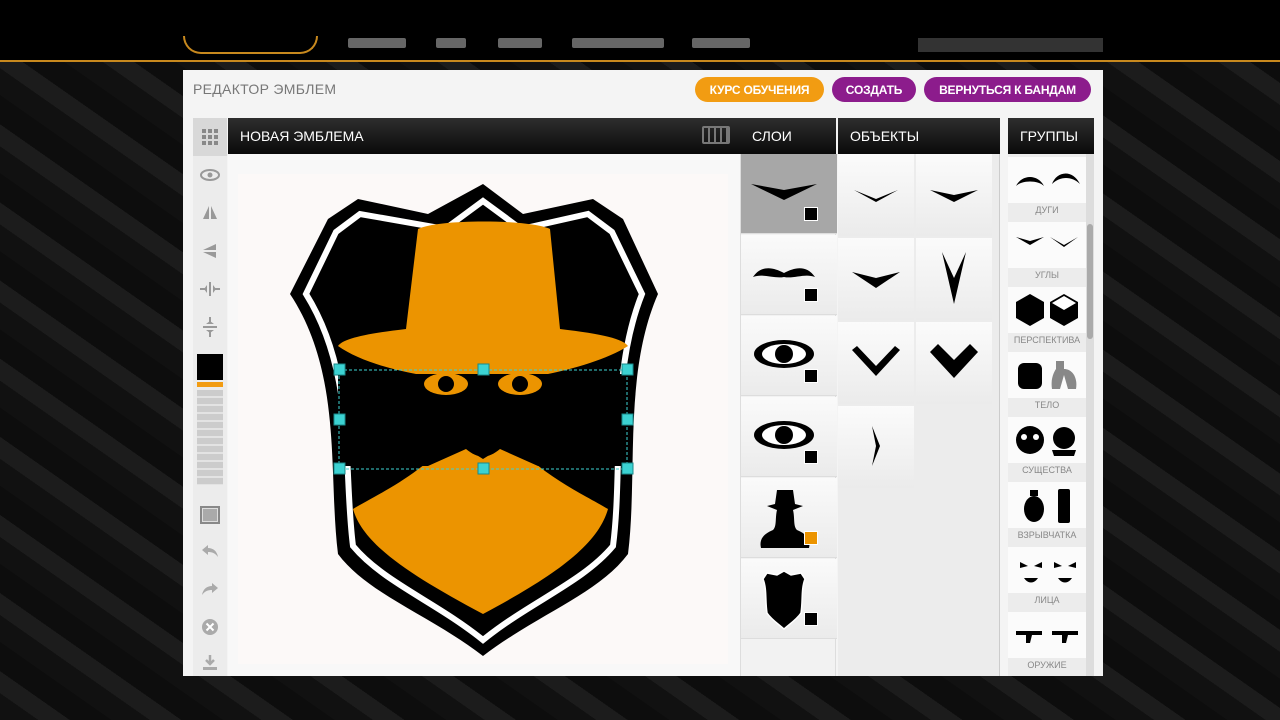 This screenshot has width=1280, height=720. I want to click on center-vertical-icon, so click(210, 327).